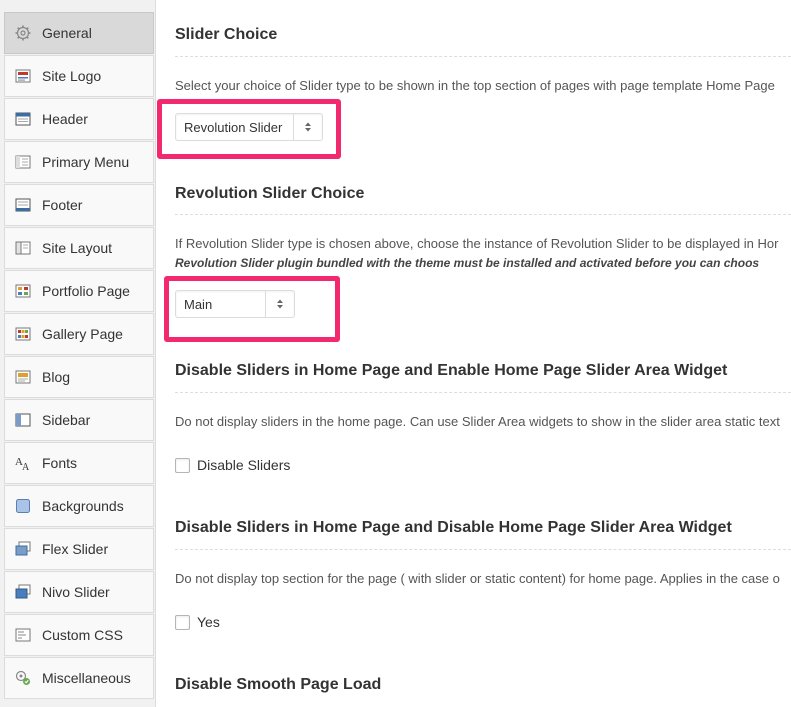 This screenshot has height=707, width=791. I want to click on sidebar-item-miscellaneous: Miscellaneous, so click(79, 678).